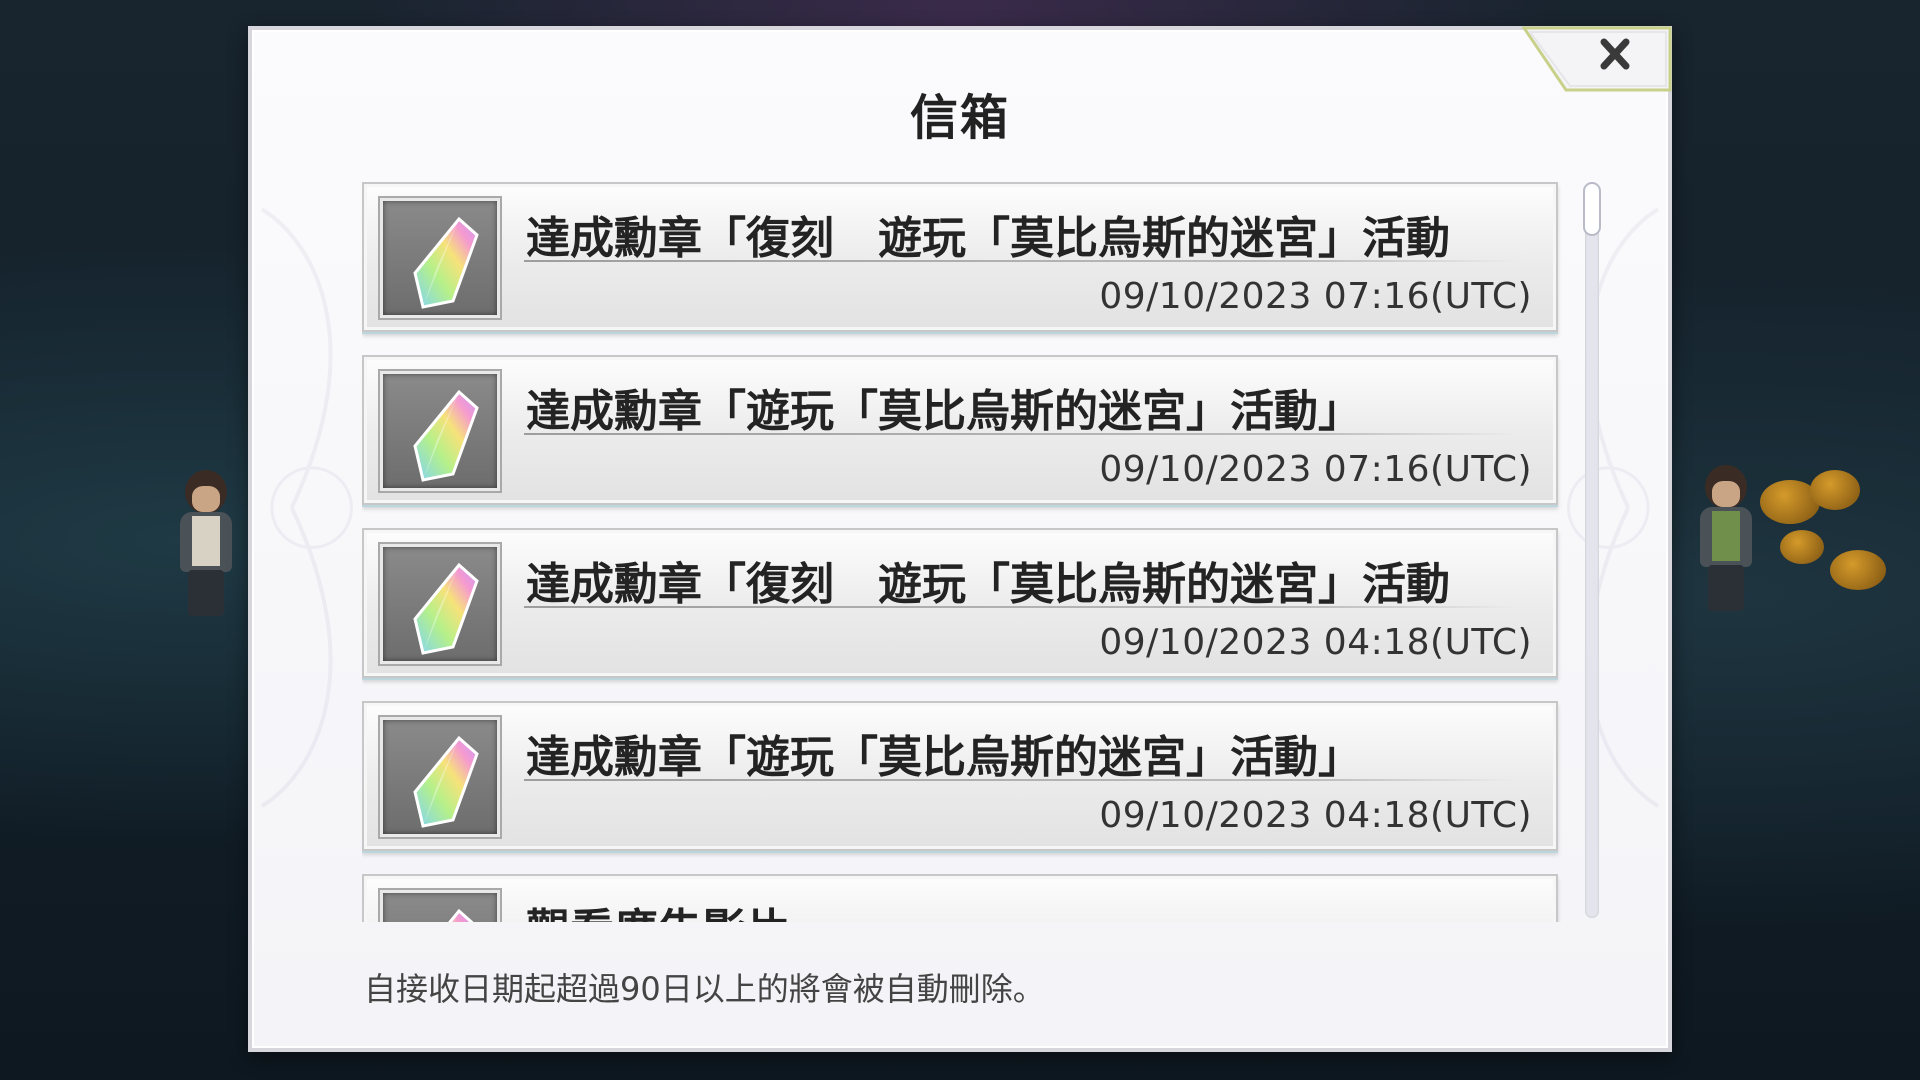  I want to click on dialog-title: 信箱, so click(959, 118).